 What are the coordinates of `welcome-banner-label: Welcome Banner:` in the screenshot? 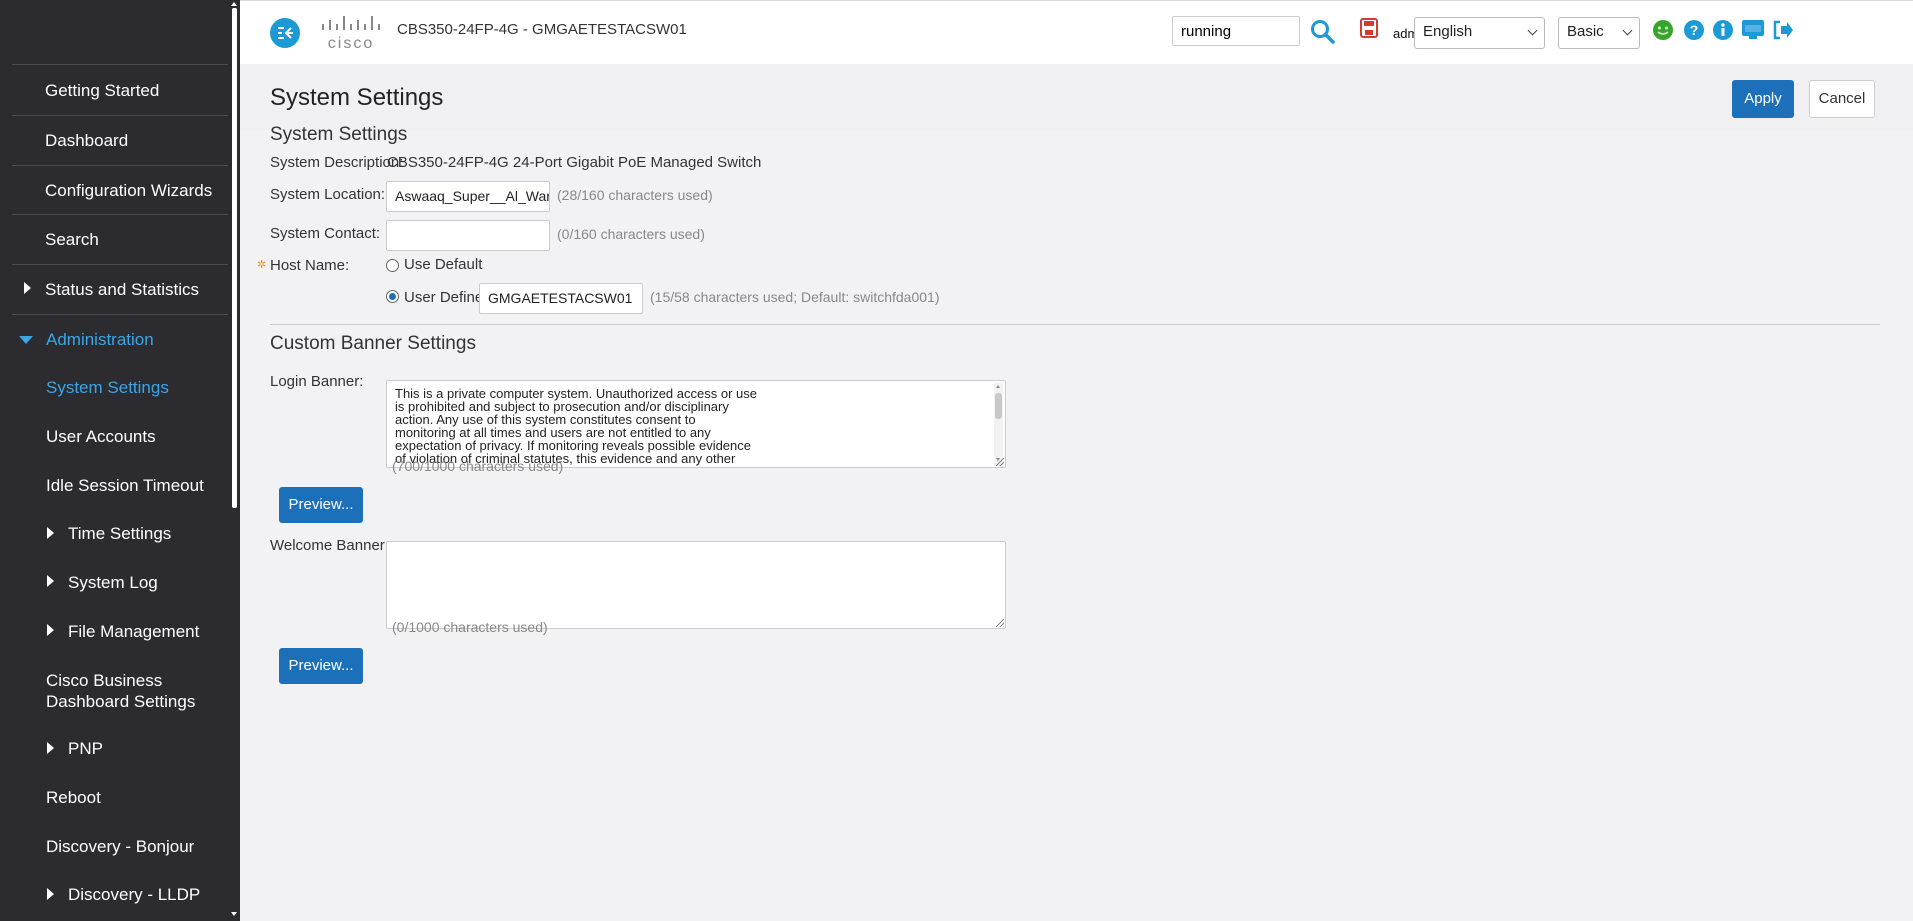 It's located at (329, 545).